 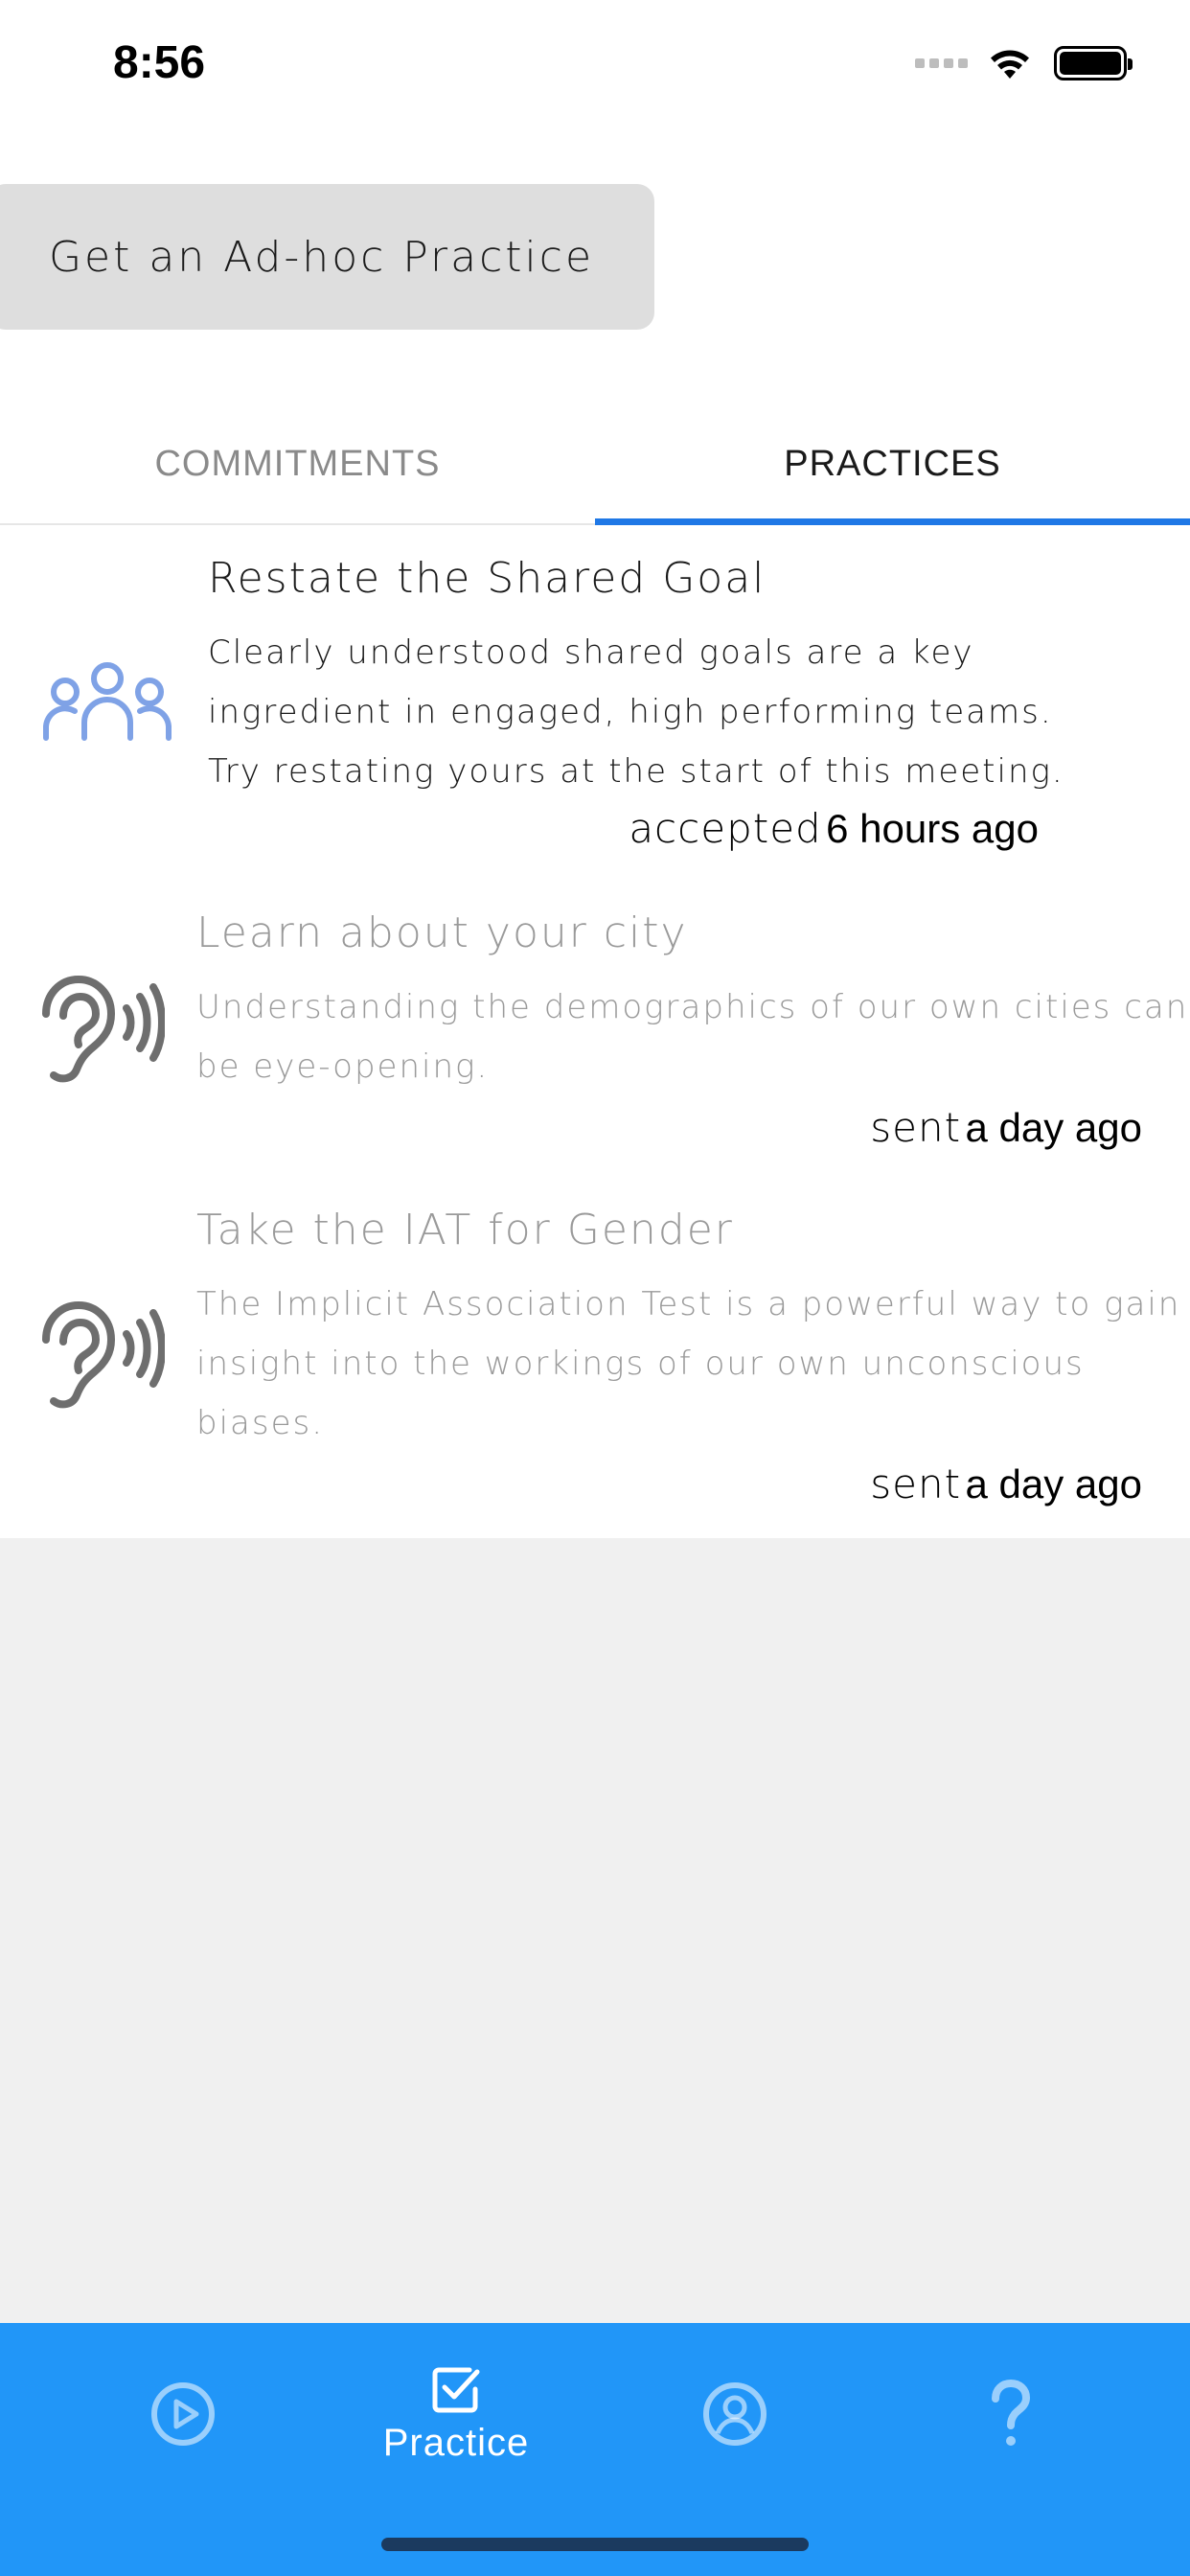 I want to click on battery-icon, so click(x=1094, y=63).